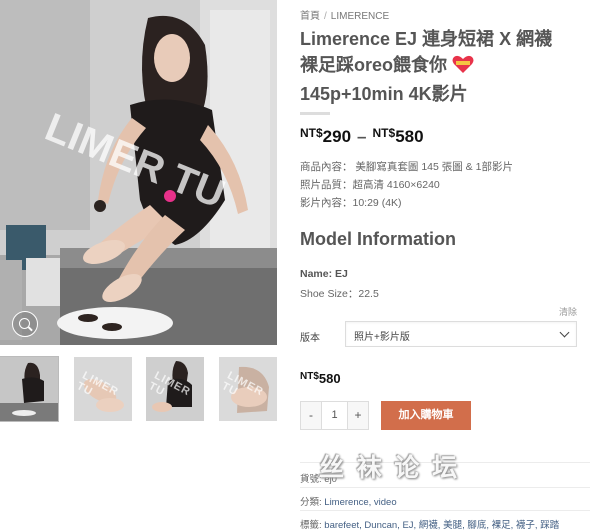  What do you see at coordinates (370, 185) in the screenshot?
I see `desc-line: 照片品質：超高清 4160×6240` at bounding box center [370, 185].